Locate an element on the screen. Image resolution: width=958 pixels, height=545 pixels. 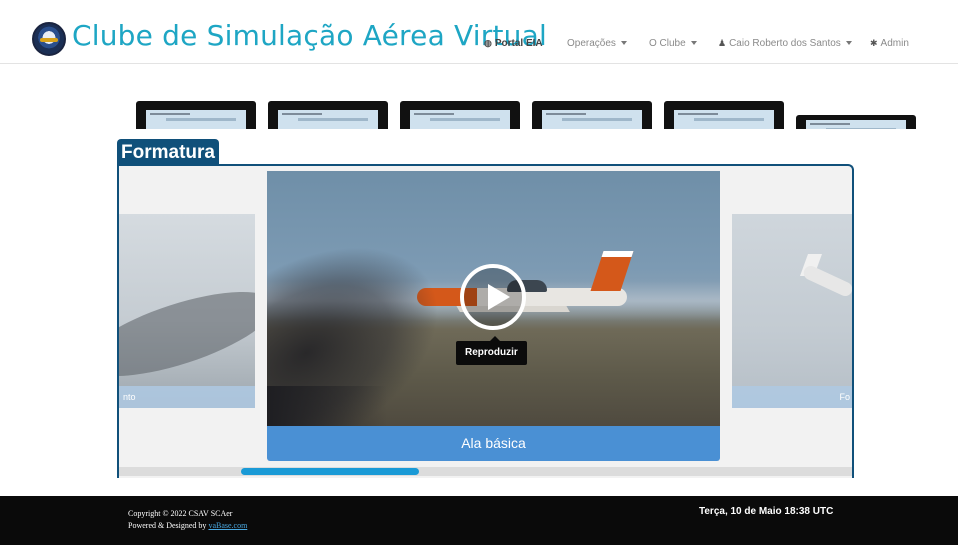
nav-clube-label: O Clube is located at coordinates (667, 43).